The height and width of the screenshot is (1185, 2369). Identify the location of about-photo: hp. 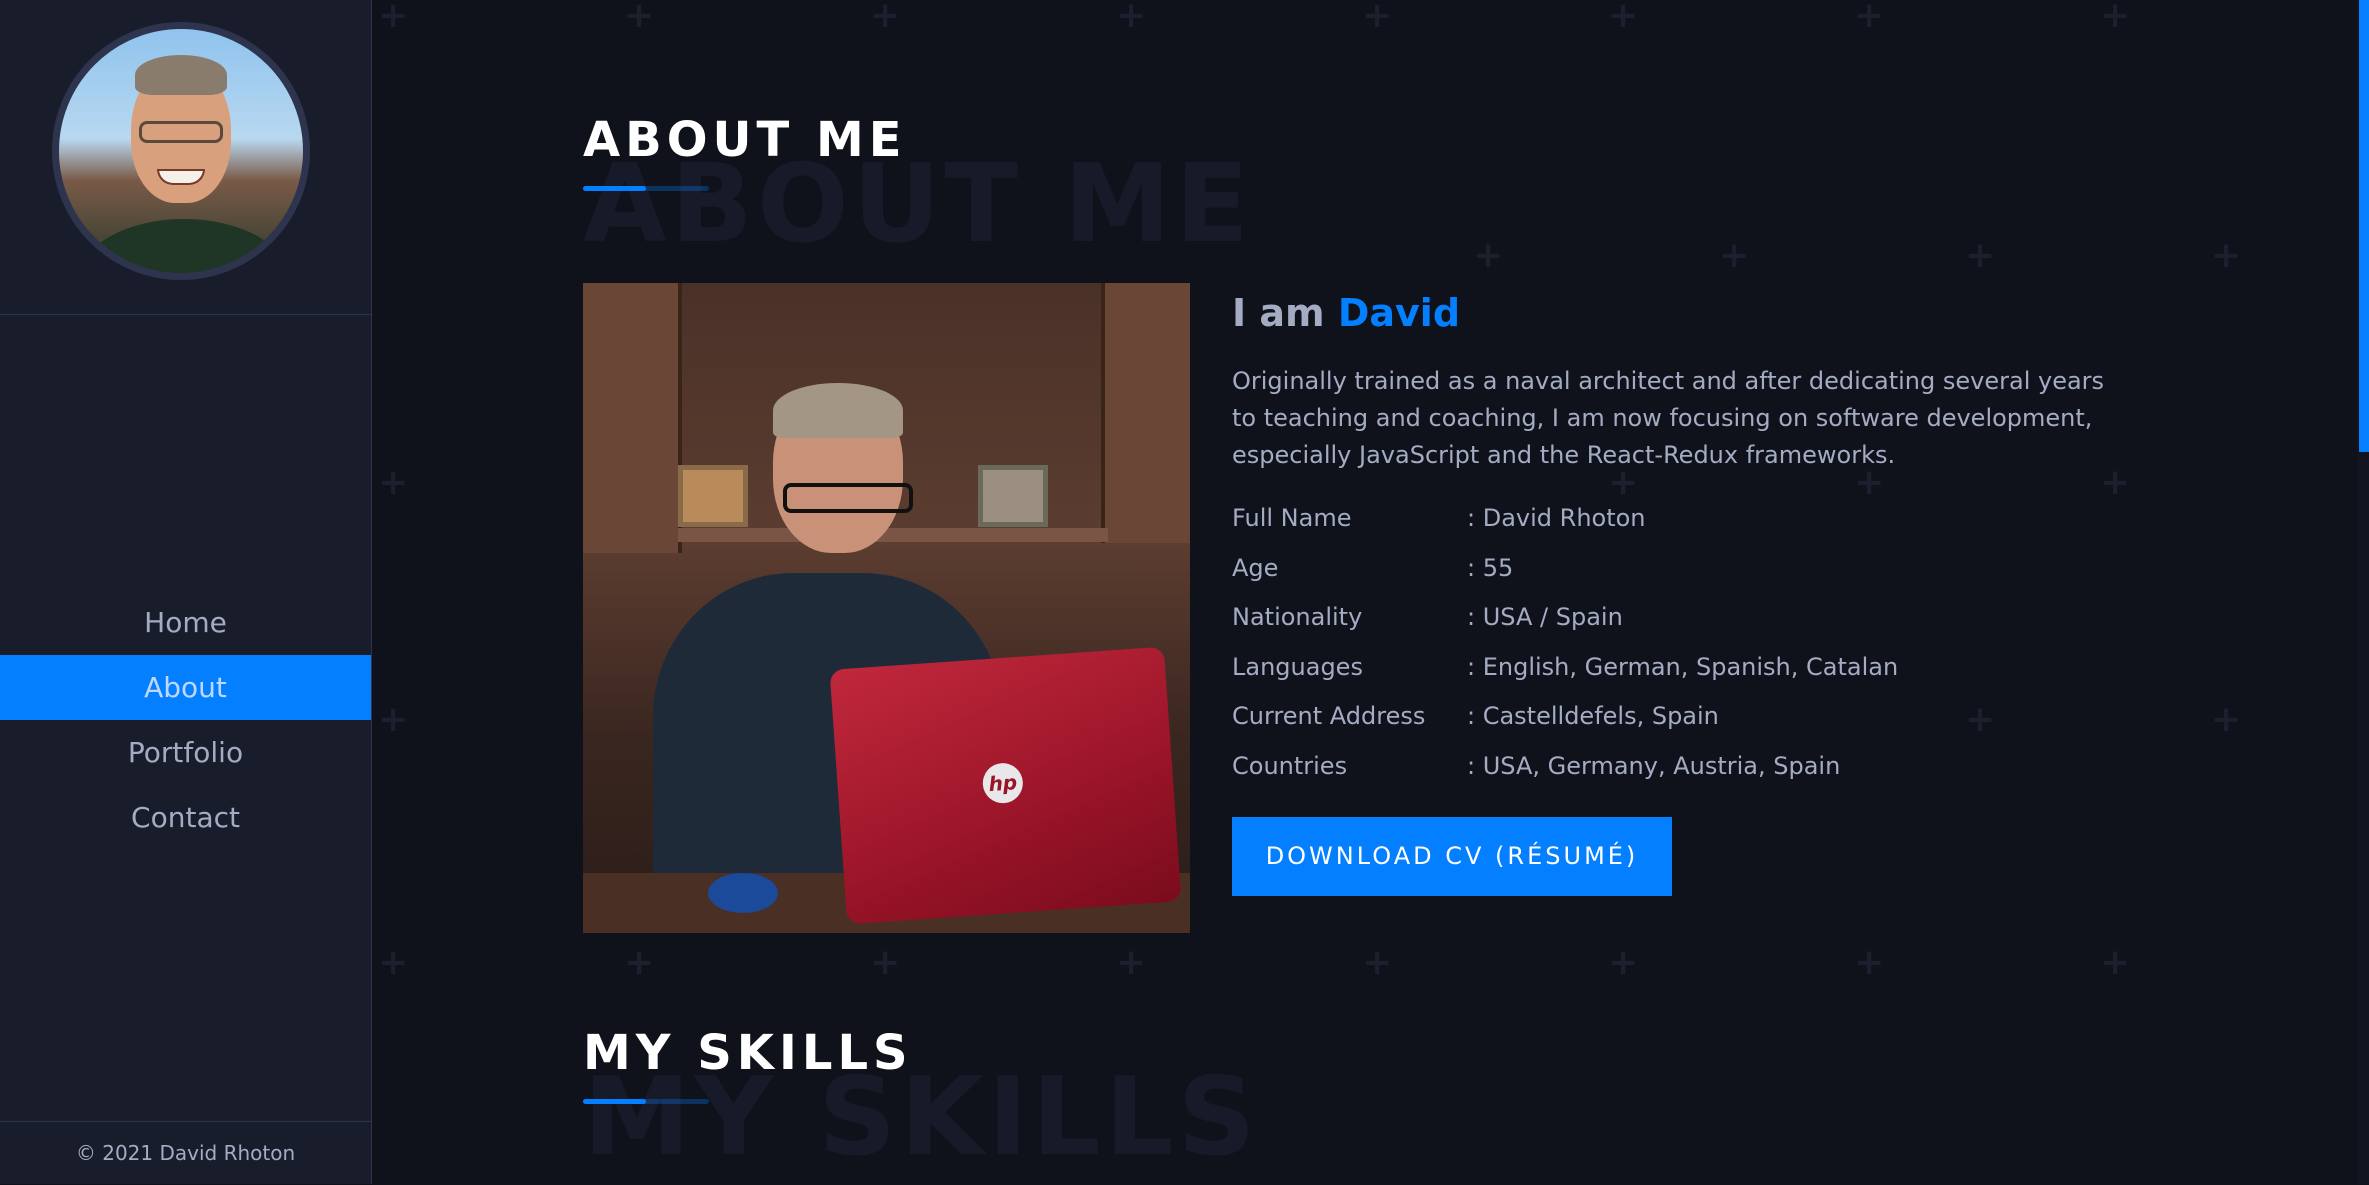
(886, 608).